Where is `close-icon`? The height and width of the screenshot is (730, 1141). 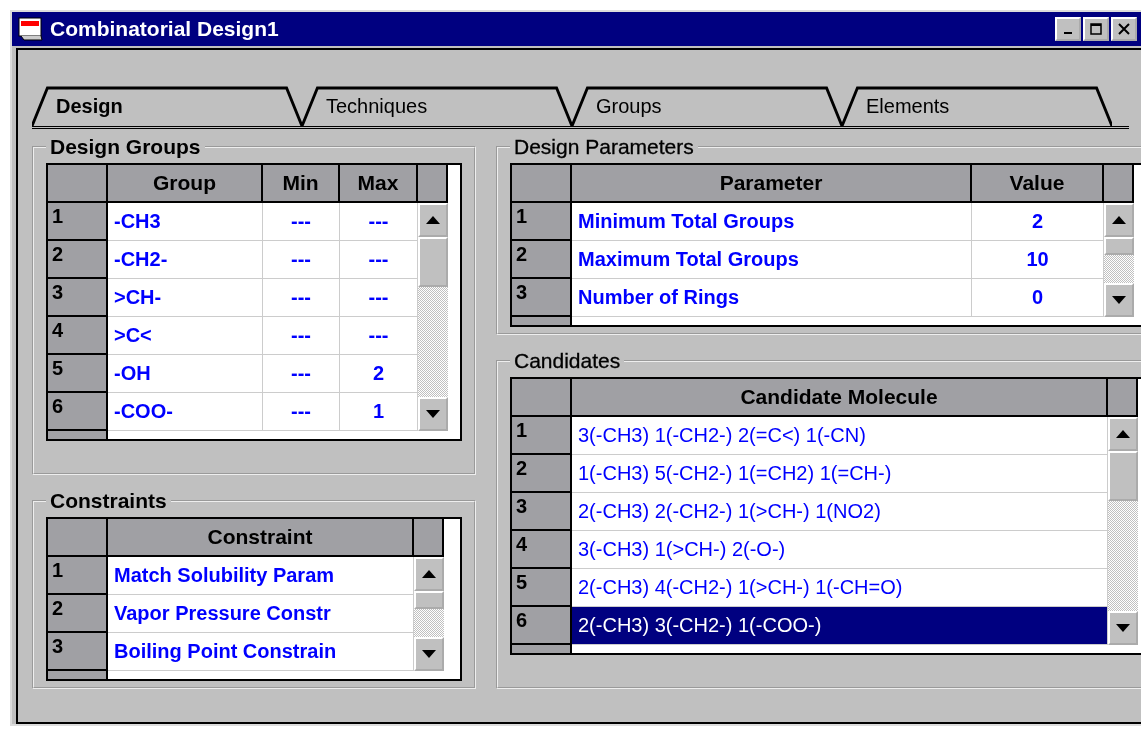
close-icon is located at coordinates (1124, 29).